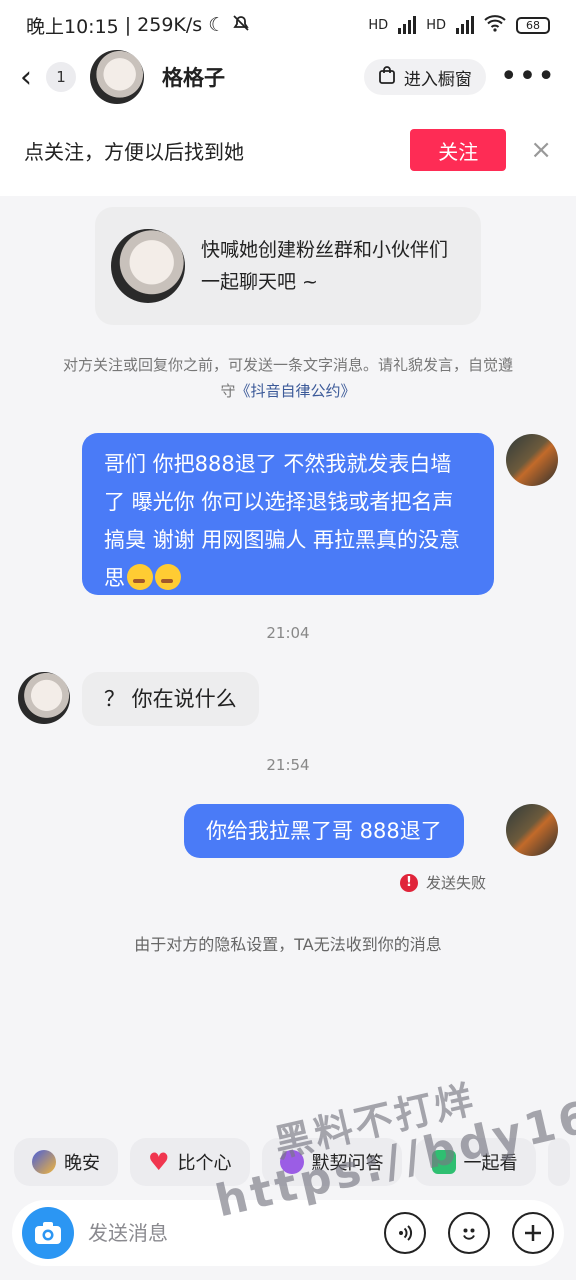  What do you see at coordinates (159, 1162) in the screenshot?
I see `heart-icon: ♥` at bounding box center [159, 1162].